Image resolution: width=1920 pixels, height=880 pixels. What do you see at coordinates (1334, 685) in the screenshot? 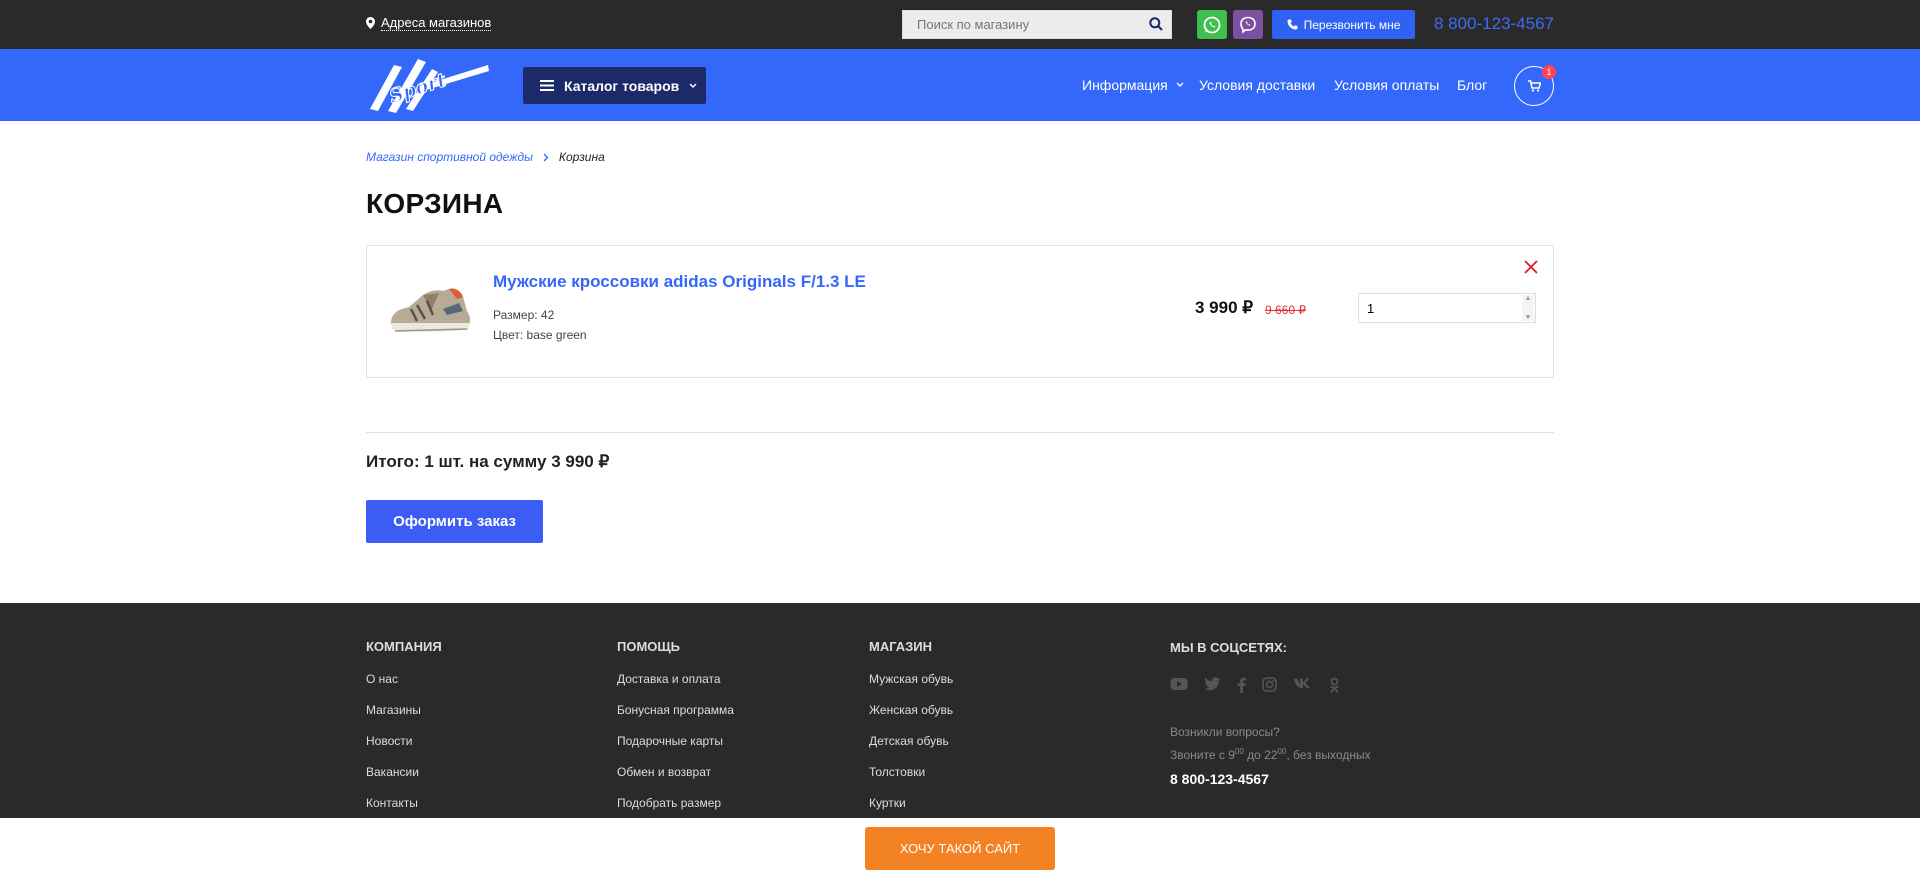
I see `odnoklassniki-icon` at bounding box center [1334, 685].